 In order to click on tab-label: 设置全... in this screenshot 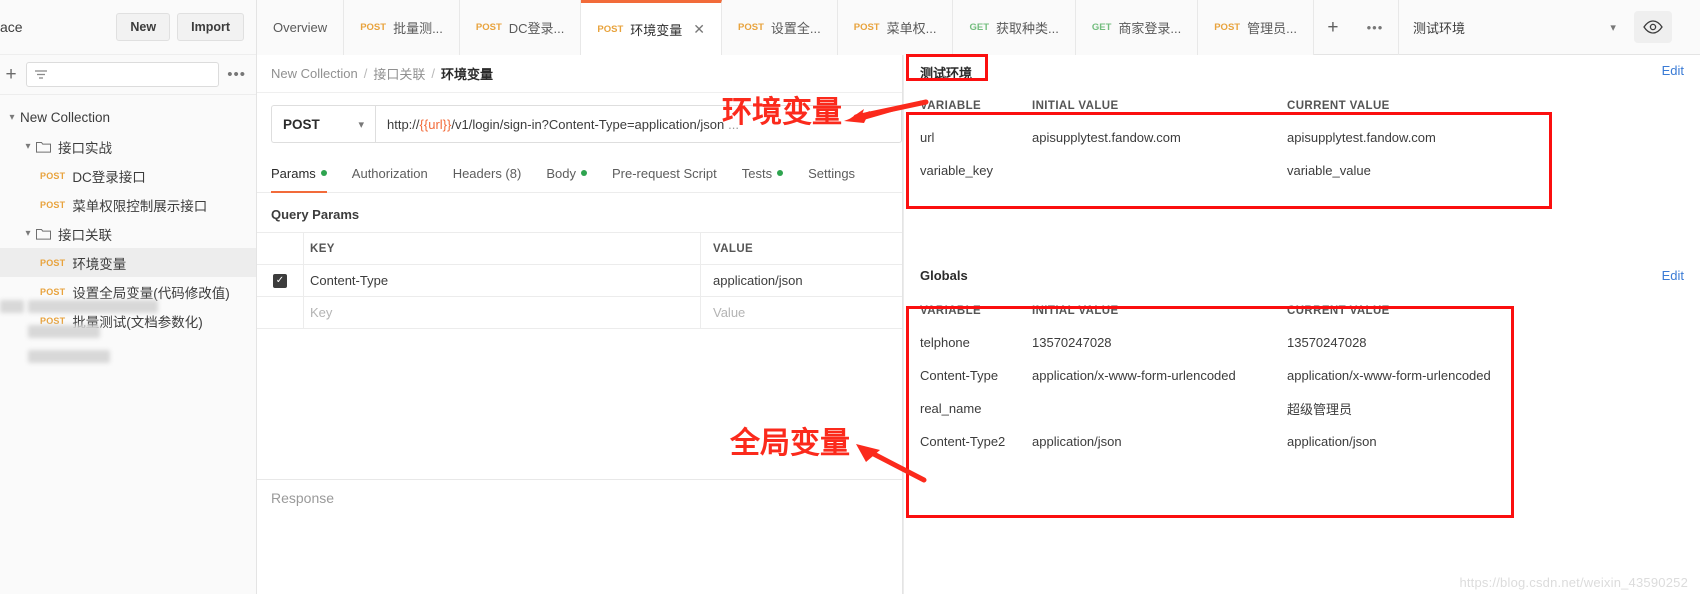, I will do `click(795, 28)`.